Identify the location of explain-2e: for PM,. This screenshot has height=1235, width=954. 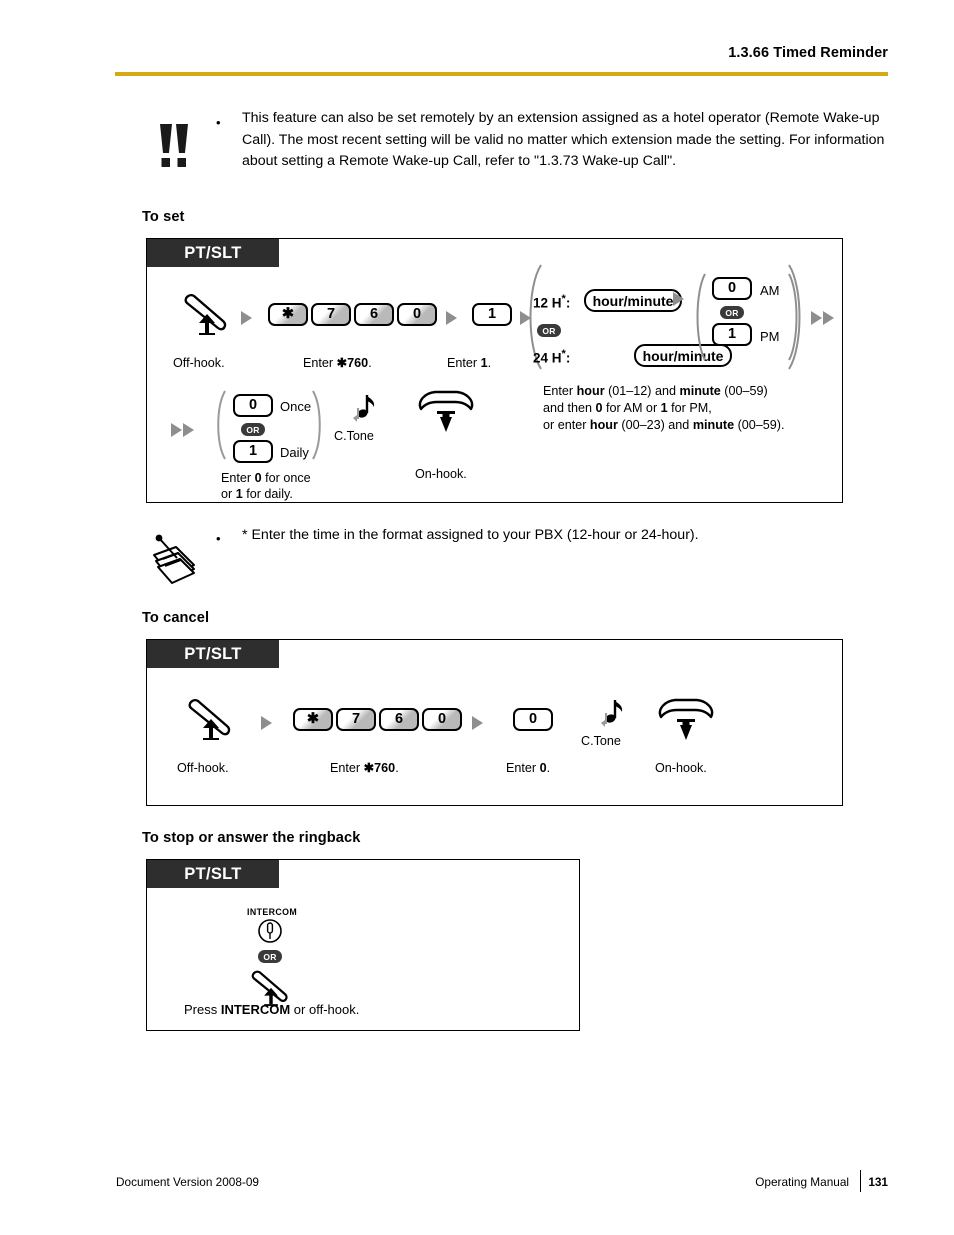
(689, 408).